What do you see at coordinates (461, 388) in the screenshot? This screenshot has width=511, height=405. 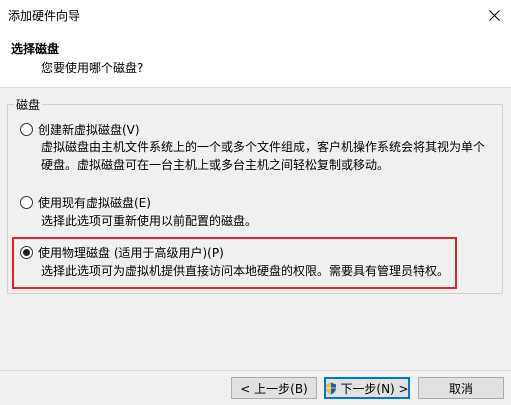 I see `cancel-button: 取消` at bounding box center [461, 388].